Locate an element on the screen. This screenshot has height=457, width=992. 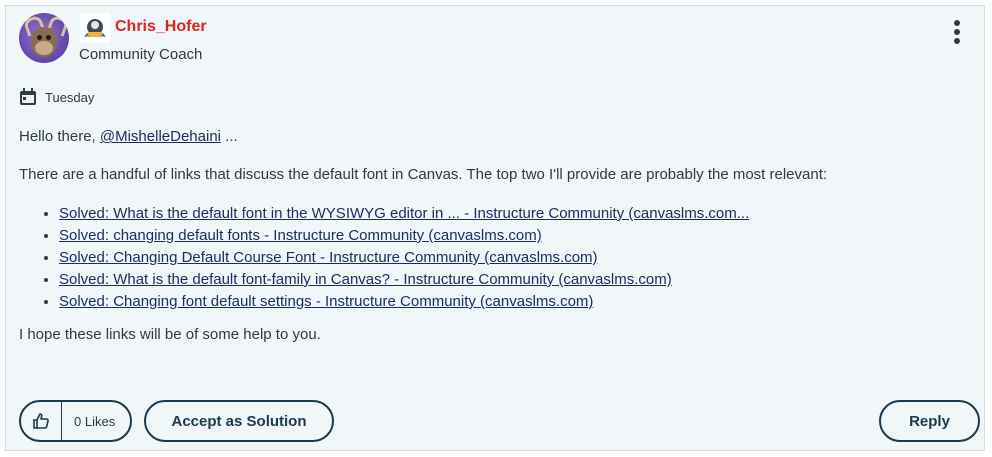
author-username: Chris_Hofer is located at coordinates (161, 27).